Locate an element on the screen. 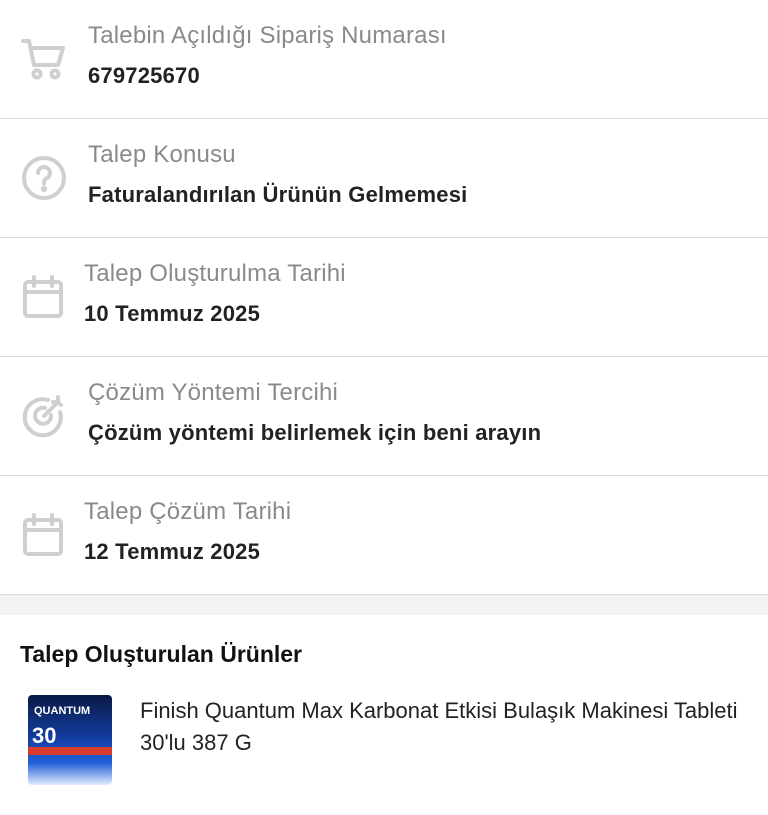 The width and height of the screenshot is (768, 815). request-subject-label: Talep Konusu is located at coordinates (162, 154).